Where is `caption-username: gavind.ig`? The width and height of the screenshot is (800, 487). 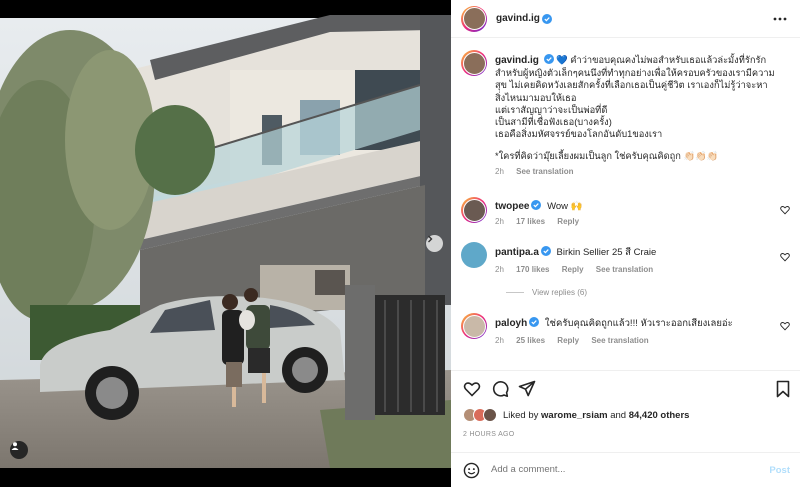
caption-username: gavind.ig is located at coordinates (517, 60).